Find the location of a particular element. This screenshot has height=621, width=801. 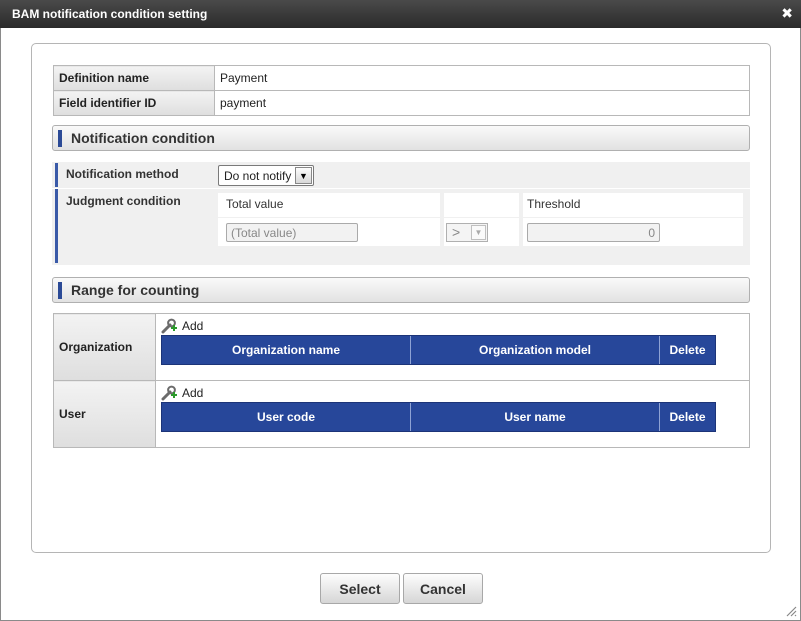

notification-method-select: Do not notify ▼ is located at coordinates (266, 175).